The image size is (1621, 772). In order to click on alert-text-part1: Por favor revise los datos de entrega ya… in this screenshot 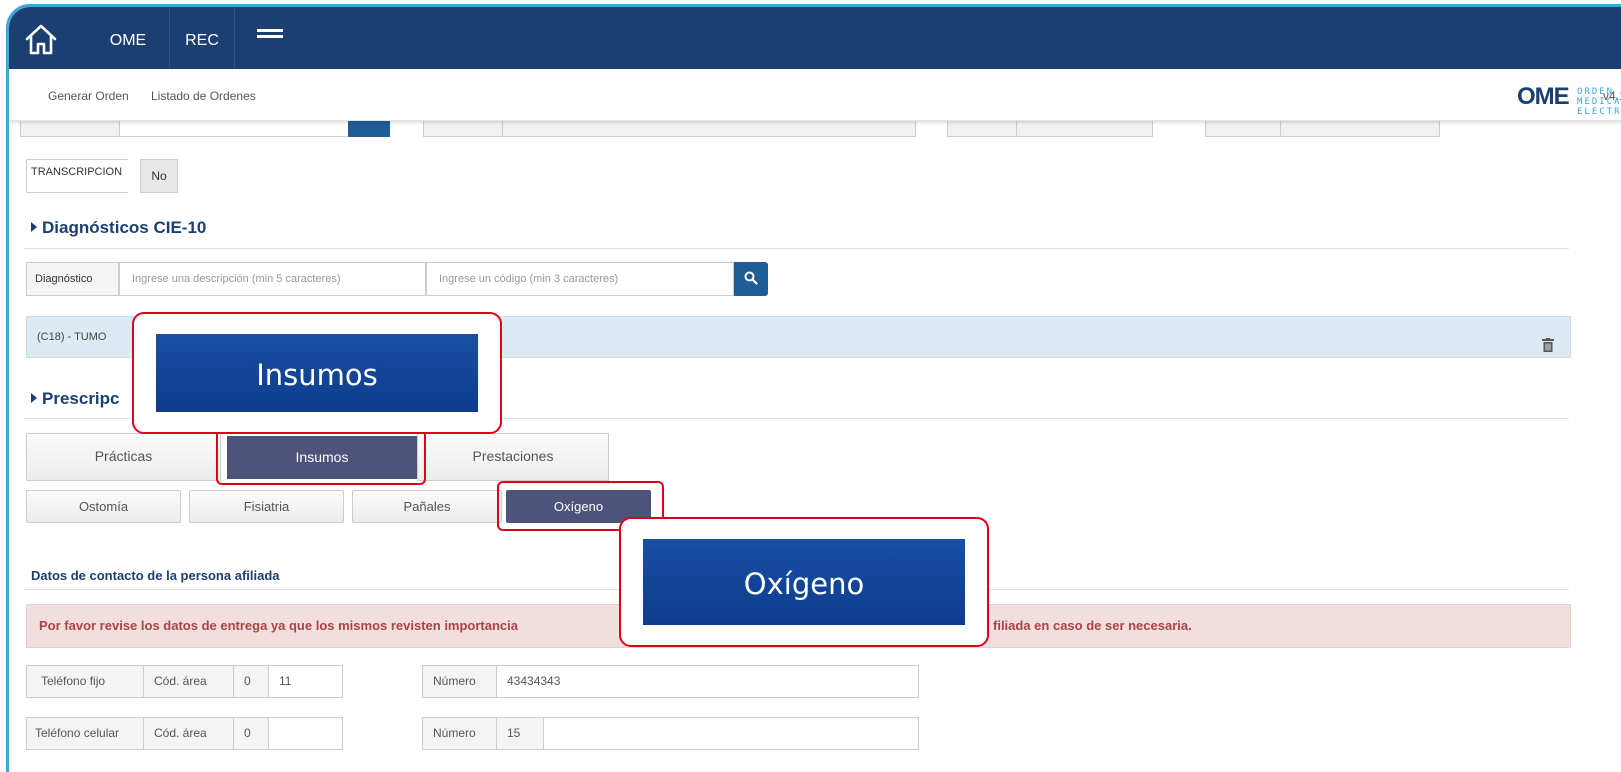, I will do `click(279, 625)`.